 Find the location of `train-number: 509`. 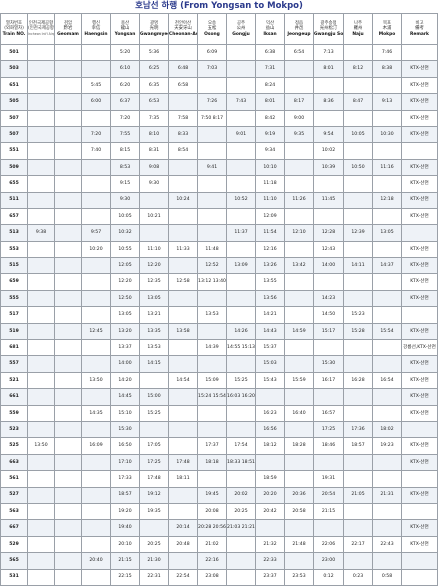

train-number: 509 is located at coordinates (14, 167).